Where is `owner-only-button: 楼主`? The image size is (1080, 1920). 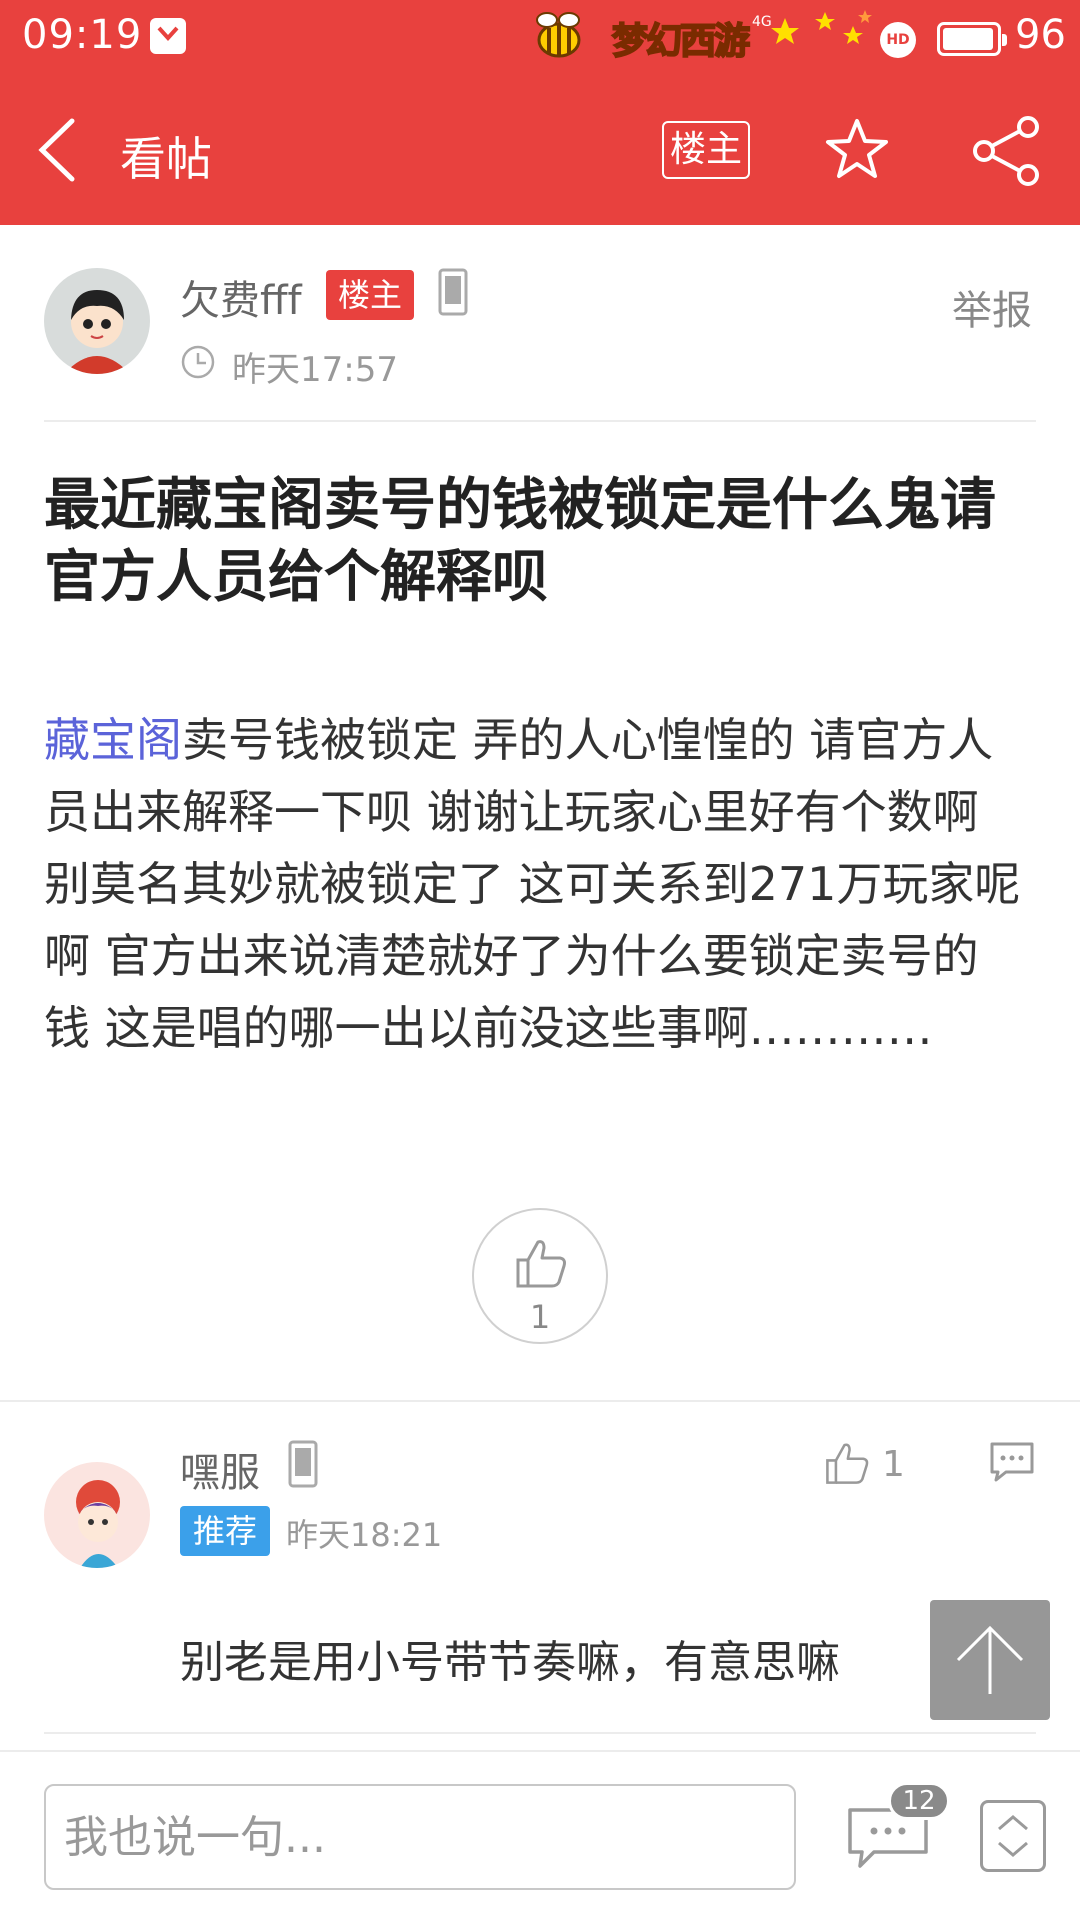
owner-only-button: 楼主 is located at coordinates (706, 150).